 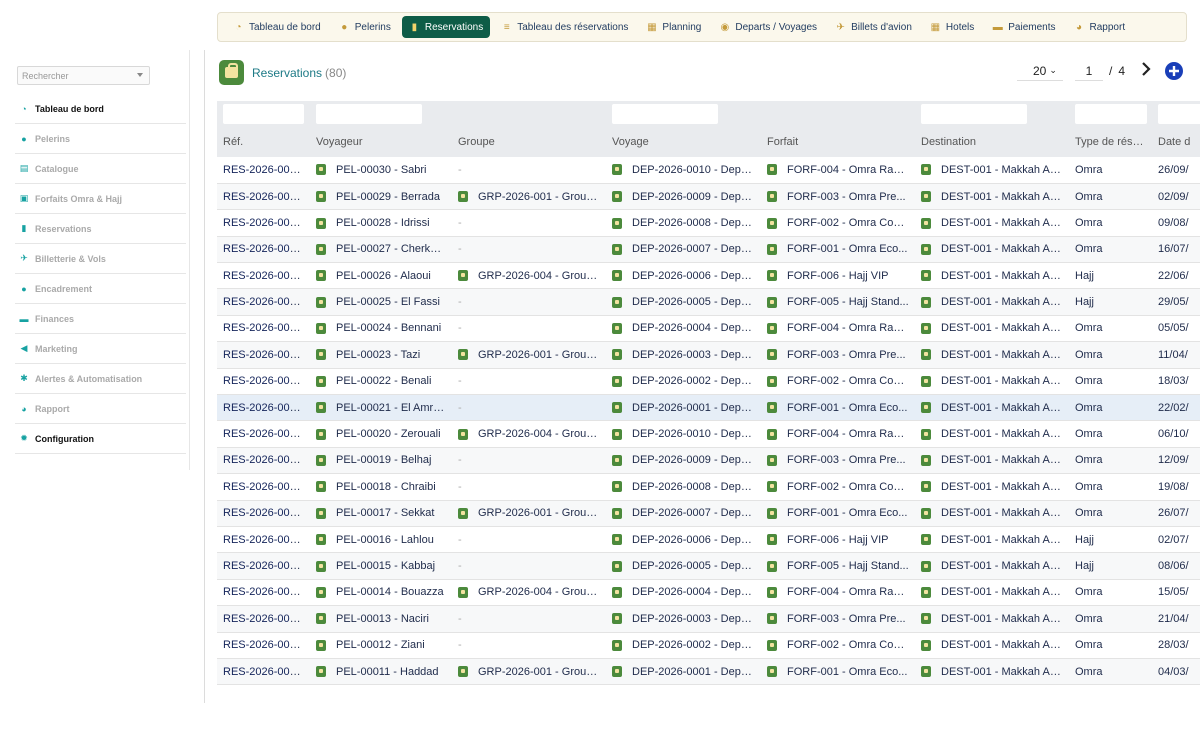 I want to click on column-header: Voyage, so click(x=683, y=142).